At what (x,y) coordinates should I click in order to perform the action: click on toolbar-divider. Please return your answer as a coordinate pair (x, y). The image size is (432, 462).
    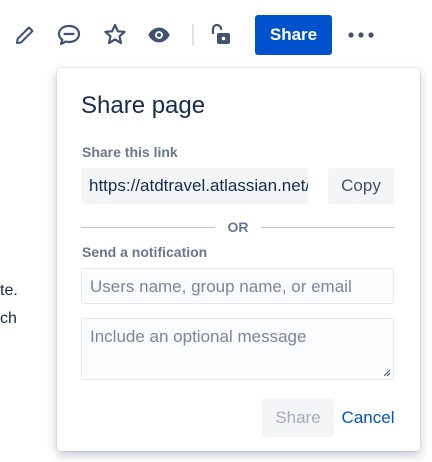
    Looking at the image, I should click on (193, 35).